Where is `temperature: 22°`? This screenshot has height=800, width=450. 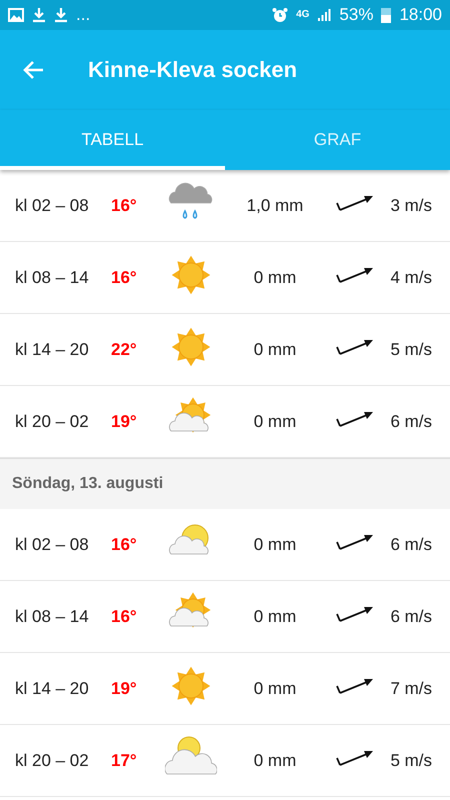
temperature: 22° is located at coordinates (124, 350).